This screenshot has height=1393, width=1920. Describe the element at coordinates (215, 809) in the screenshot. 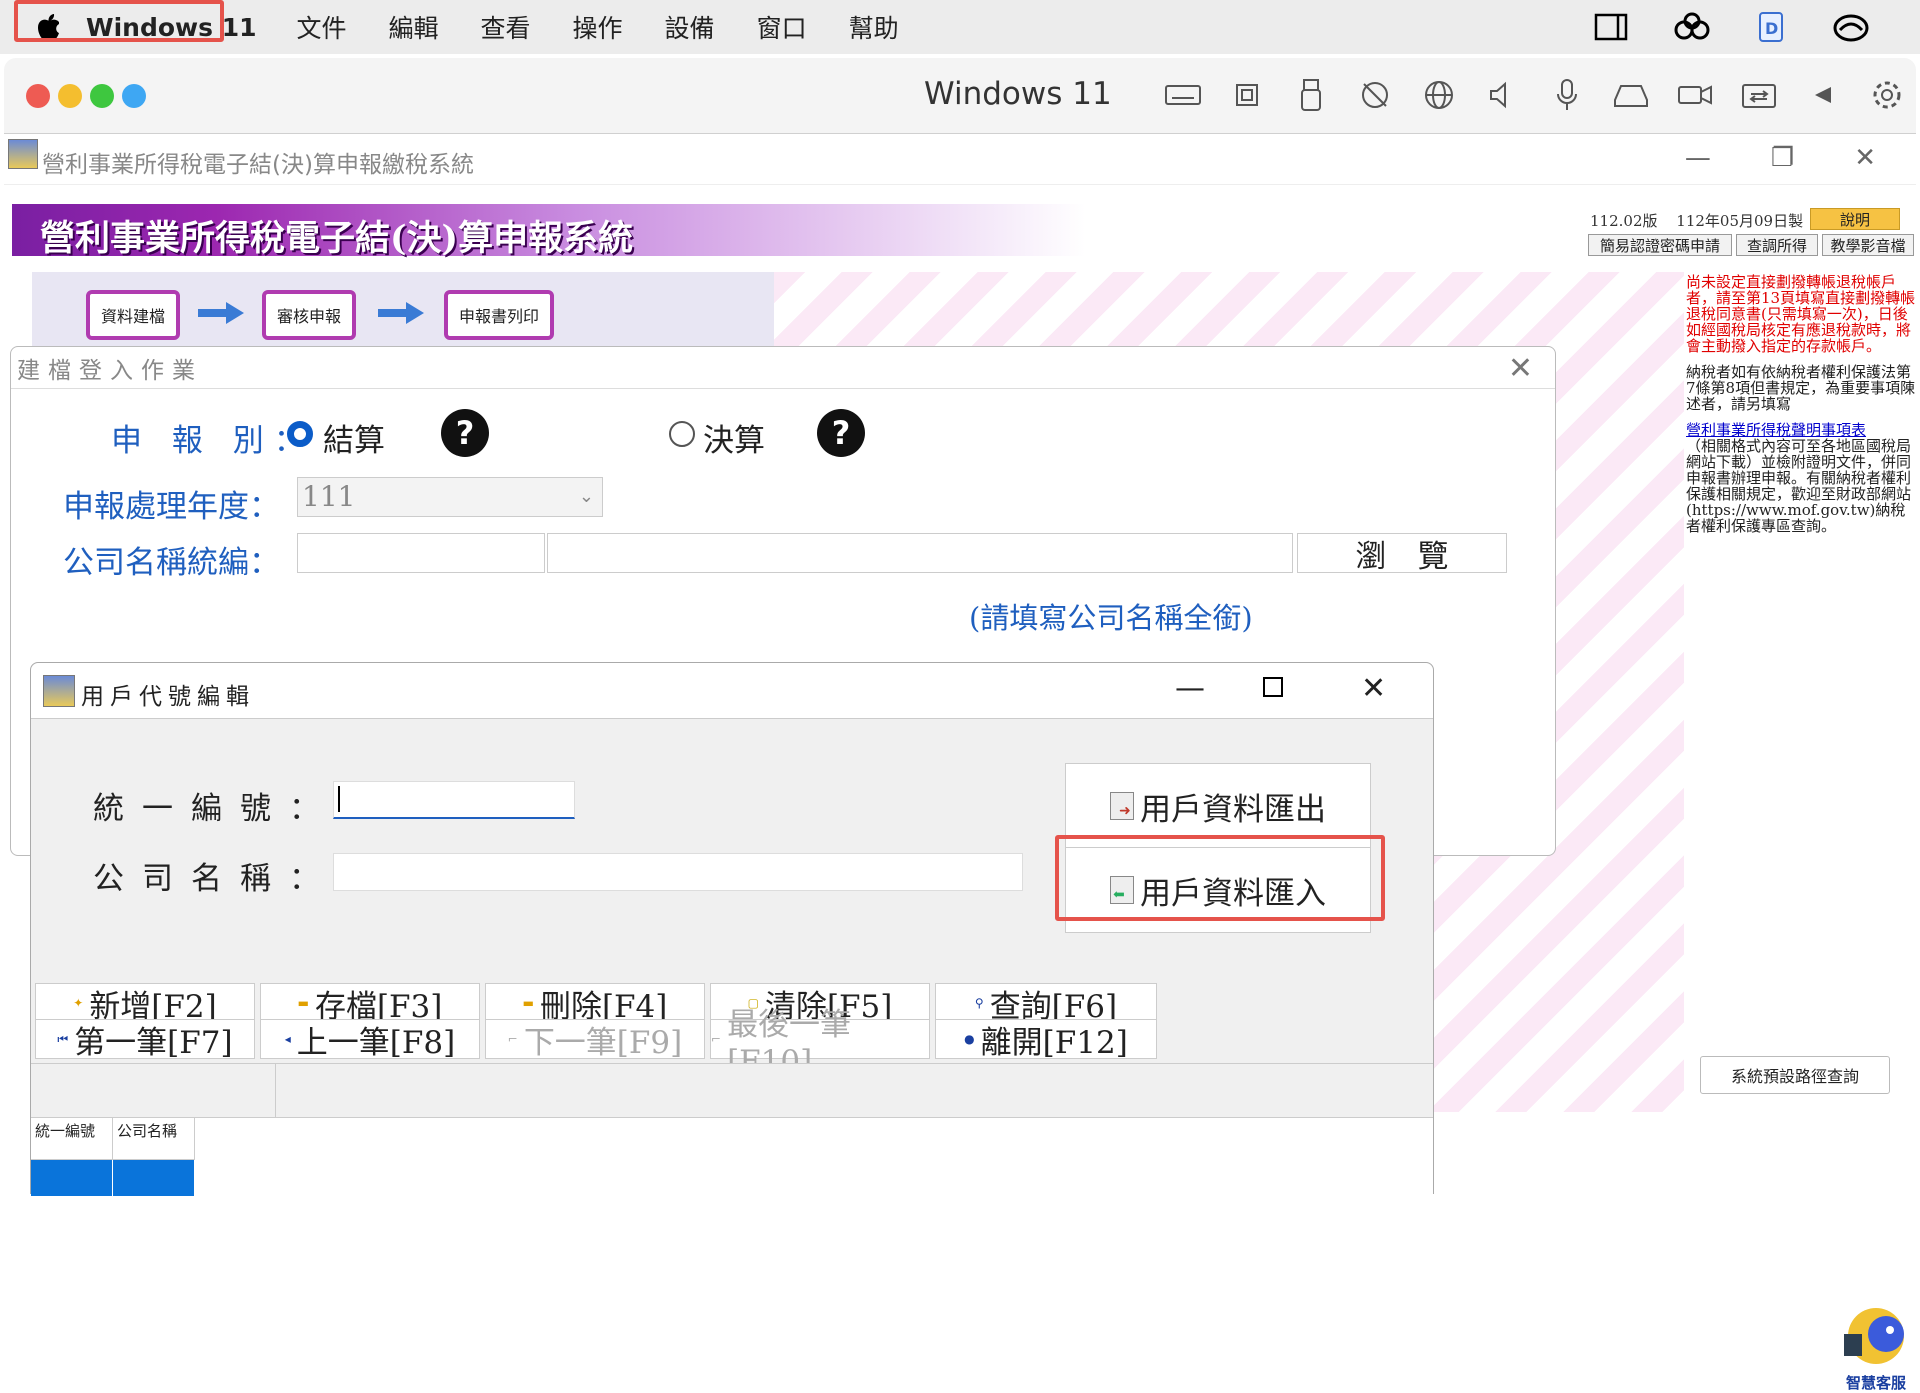

I see `tax-id-label: 統一編號：` at that location.